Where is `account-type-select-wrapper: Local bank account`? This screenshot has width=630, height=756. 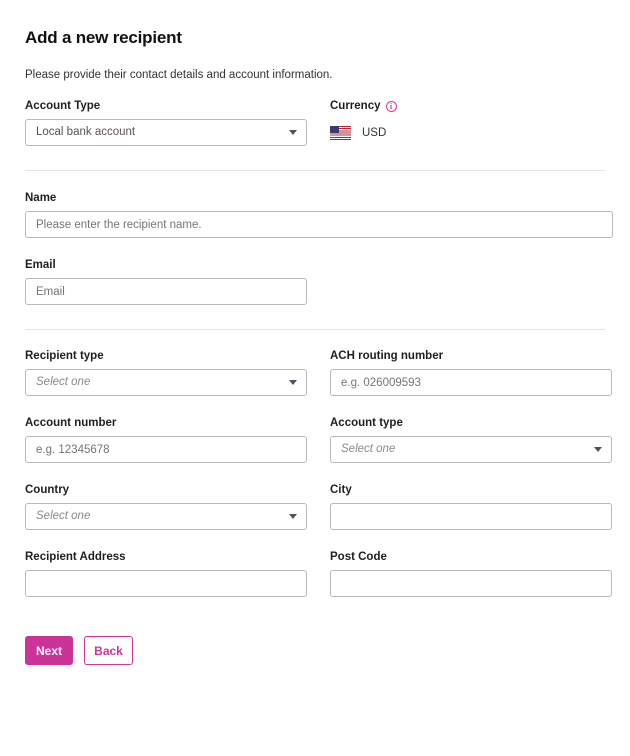
account-type-select-wrapper: Local bank account is located at coordinates (166, 132).